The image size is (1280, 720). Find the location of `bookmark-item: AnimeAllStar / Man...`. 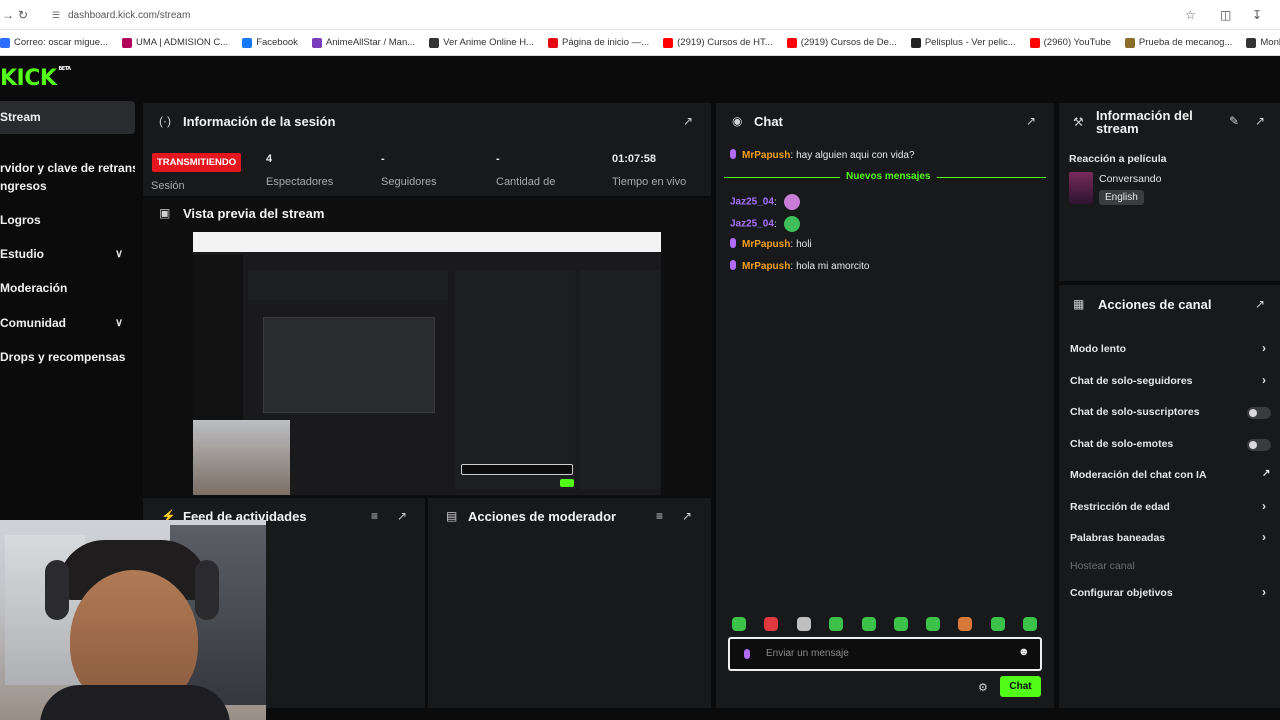

bookmark-item: AnimeAllStar / Man... is located at coordinates (363, 42).